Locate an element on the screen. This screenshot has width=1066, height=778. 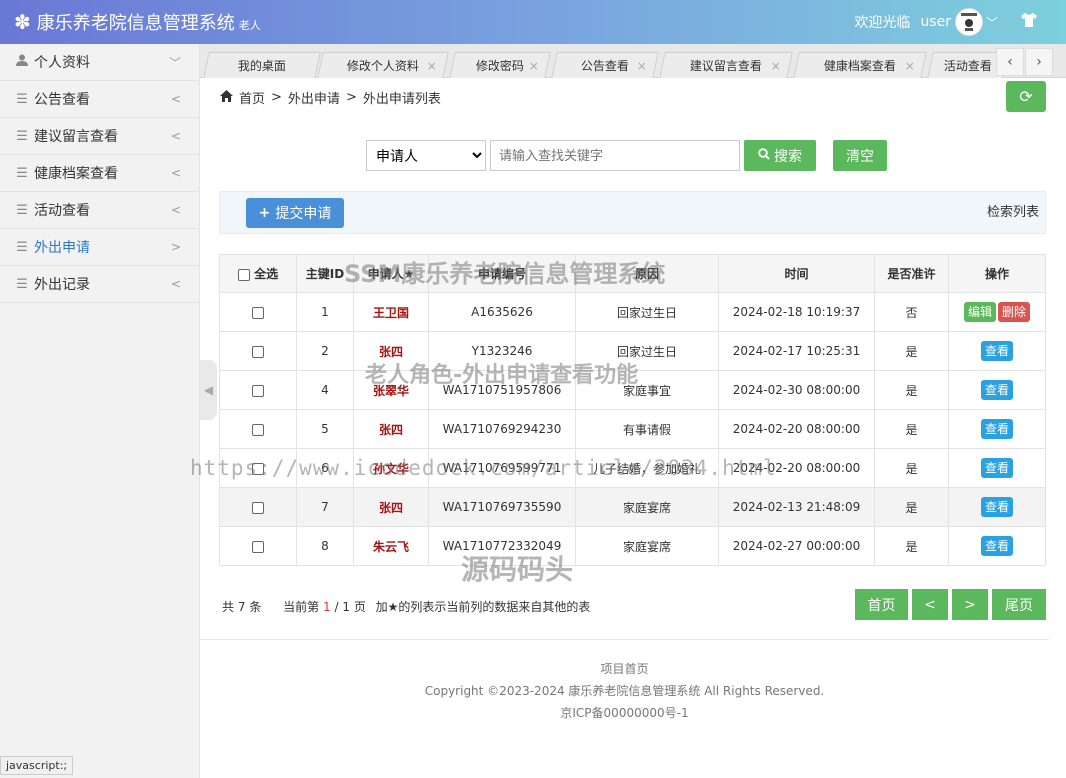
sidebar-item-outing-record: ☰ 外出记录 < is located at coordinates (99, 284).